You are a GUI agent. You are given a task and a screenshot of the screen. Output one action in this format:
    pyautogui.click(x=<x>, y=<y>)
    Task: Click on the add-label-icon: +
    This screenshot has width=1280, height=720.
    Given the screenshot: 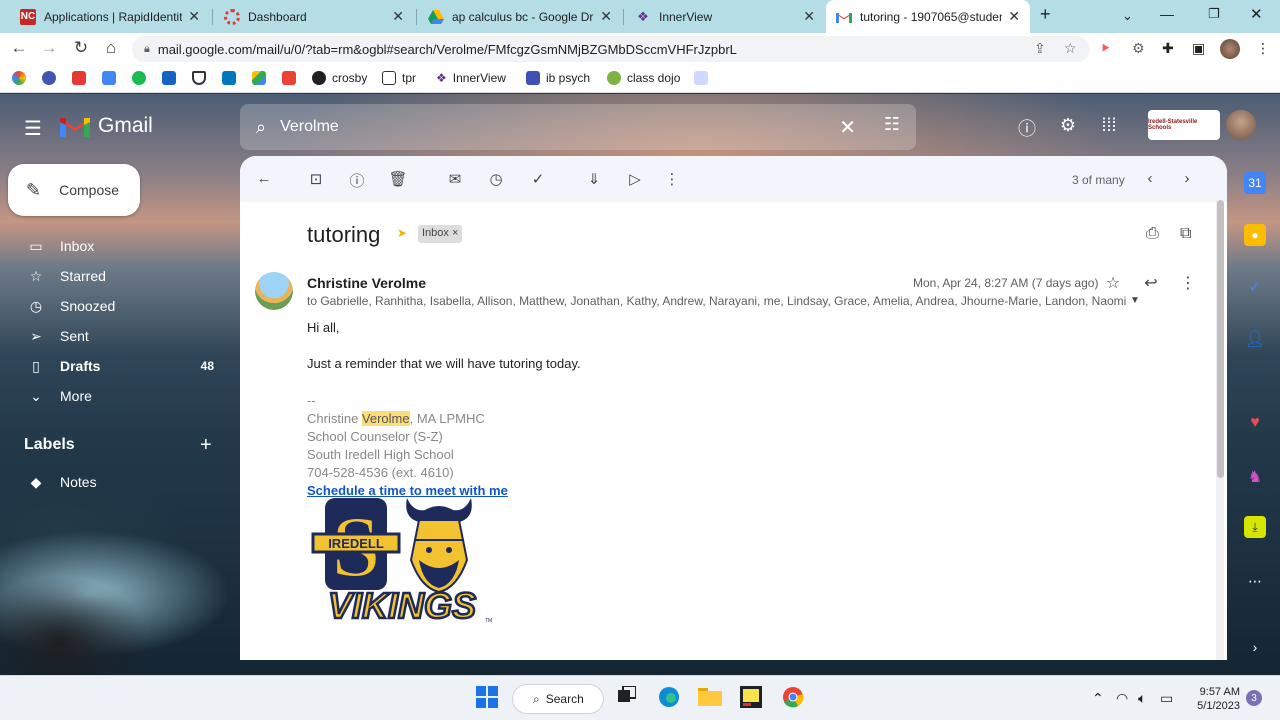 What is the action you would take?
    pyautogui.click(x=206, y=445)
    